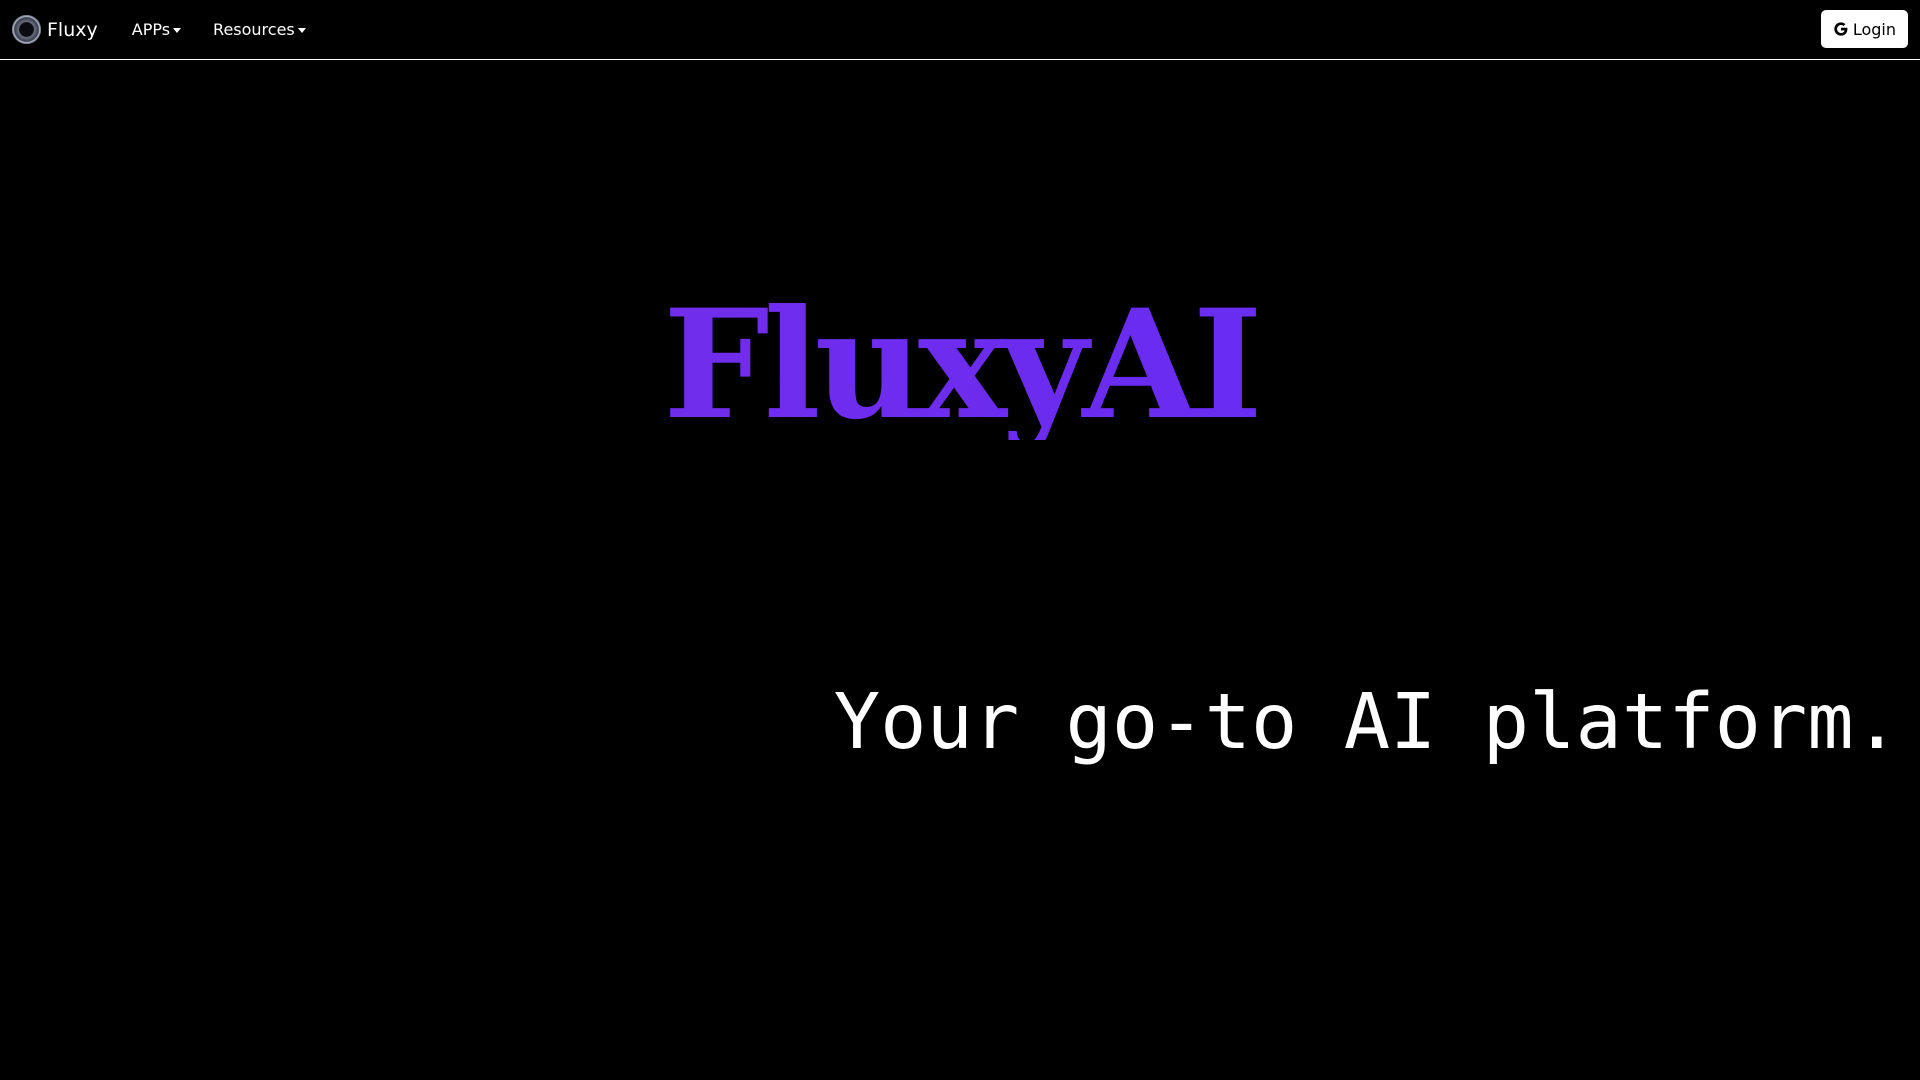 This screenshot has width=1920, height=1080. I want to click on login-label: Login, so click(1874, 29).